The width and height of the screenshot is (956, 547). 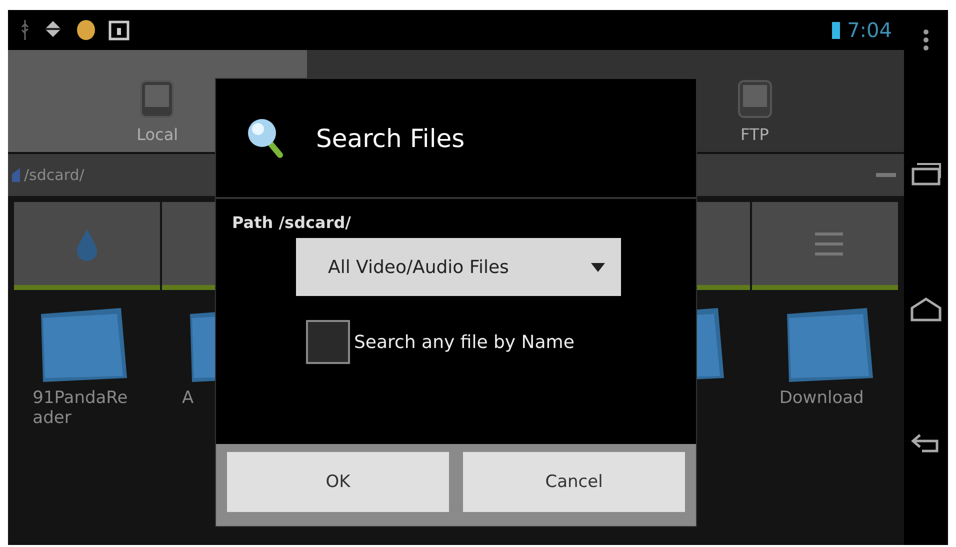 I want to click on file-type-dropdown: All Video/Audio Files, so click(x=458, y=267).